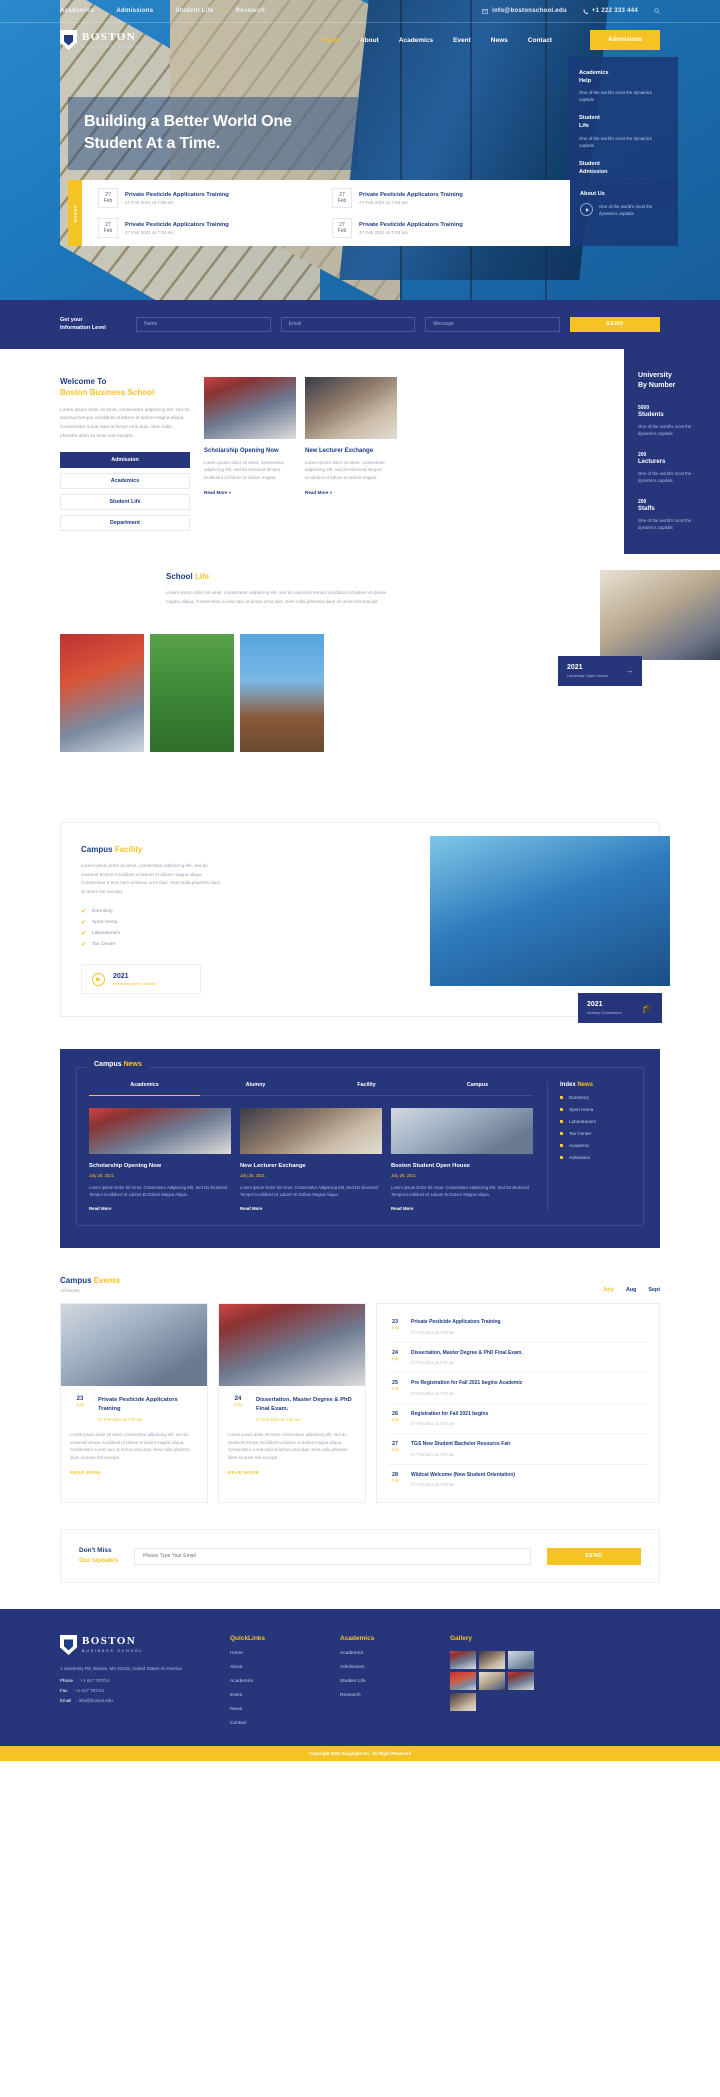 Image resolution: width=720 pixels, height=2097 pixels. Describe the element at coordinates (134, 11) in the screenshot. I see `topbar-link-admissions: Admissions` at that location.